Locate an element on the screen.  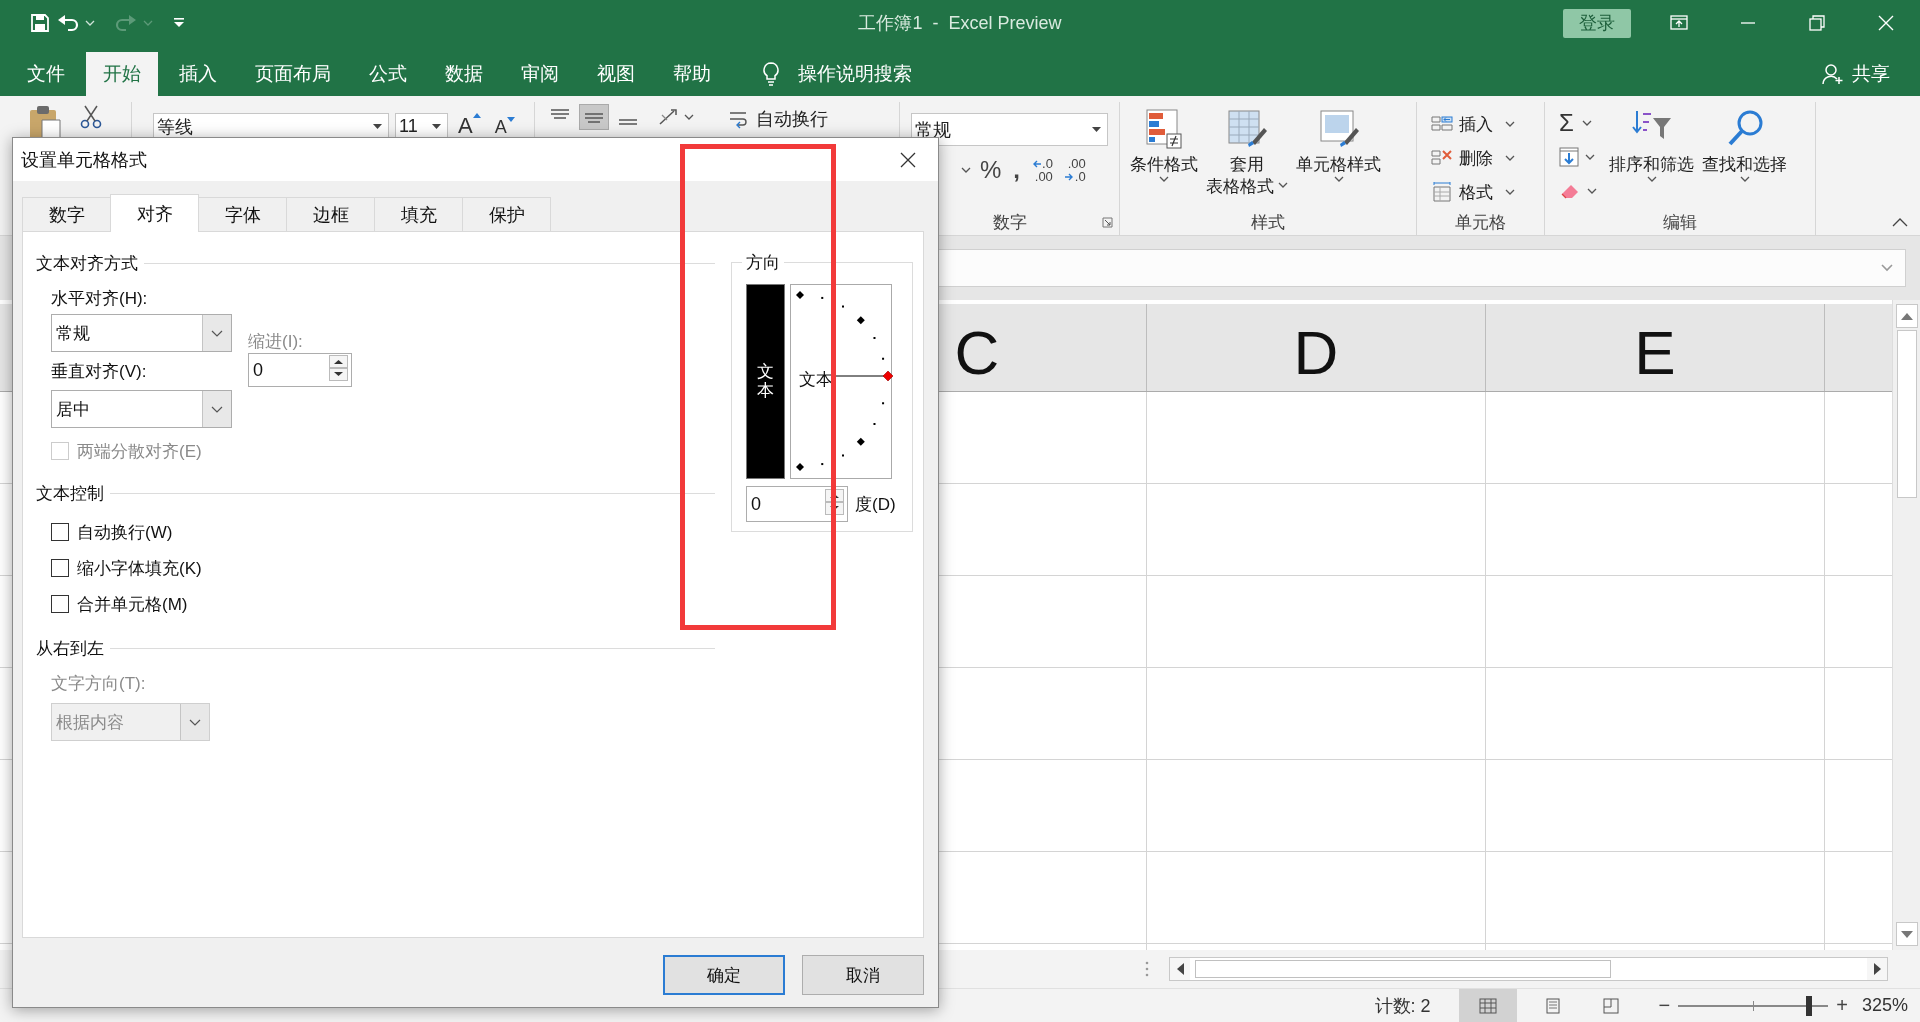
angle-pointer is located at coordinates (864, 376).